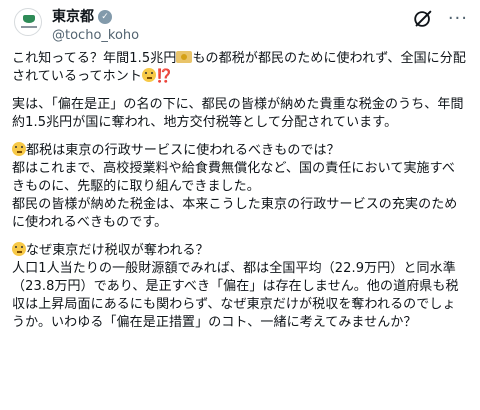 The height and width of the screenshot is (410, 480). I want to click on avatar, so click(28, 22).